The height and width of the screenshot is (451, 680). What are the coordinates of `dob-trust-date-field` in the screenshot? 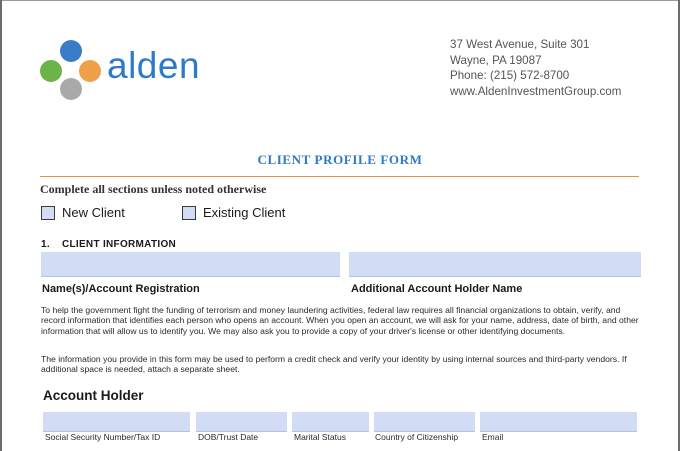 It's located at (241, 422).